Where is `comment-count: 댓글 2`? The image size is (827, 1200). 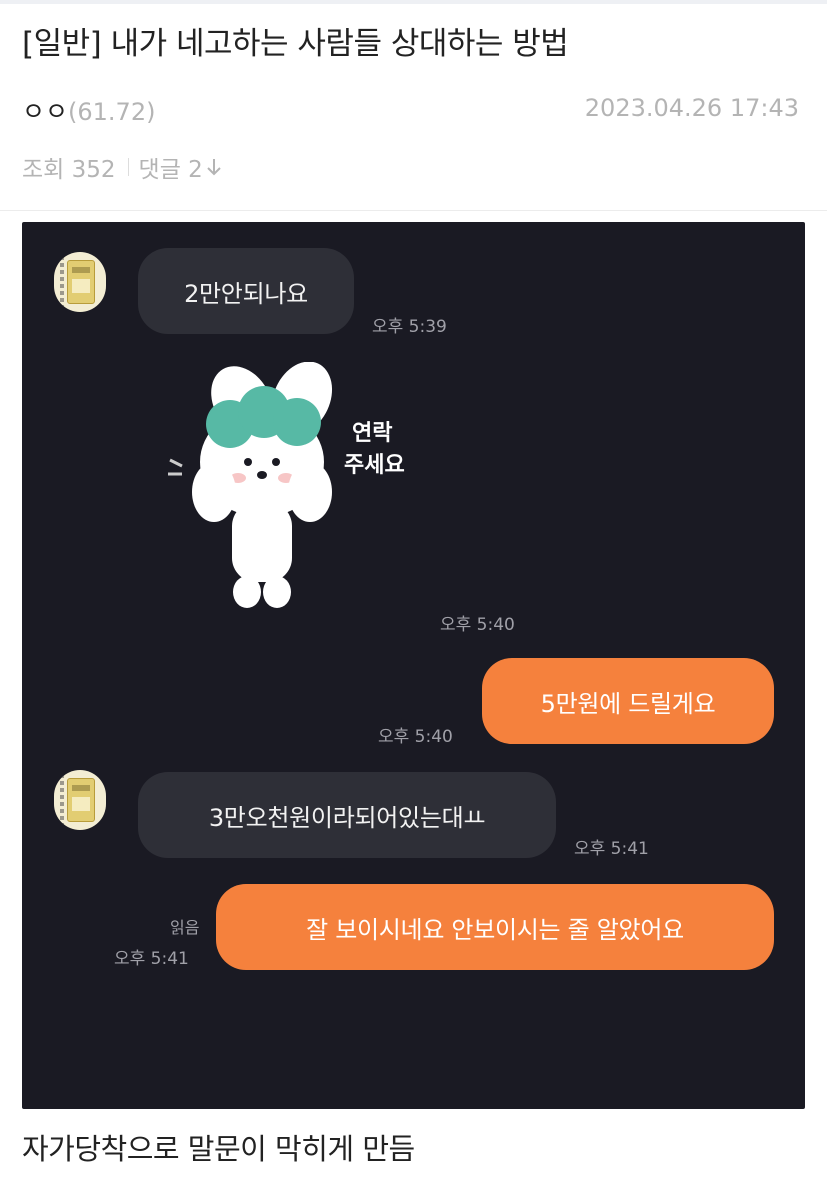 comment-count: 댓글 2 is located at coordinates (170, 170).